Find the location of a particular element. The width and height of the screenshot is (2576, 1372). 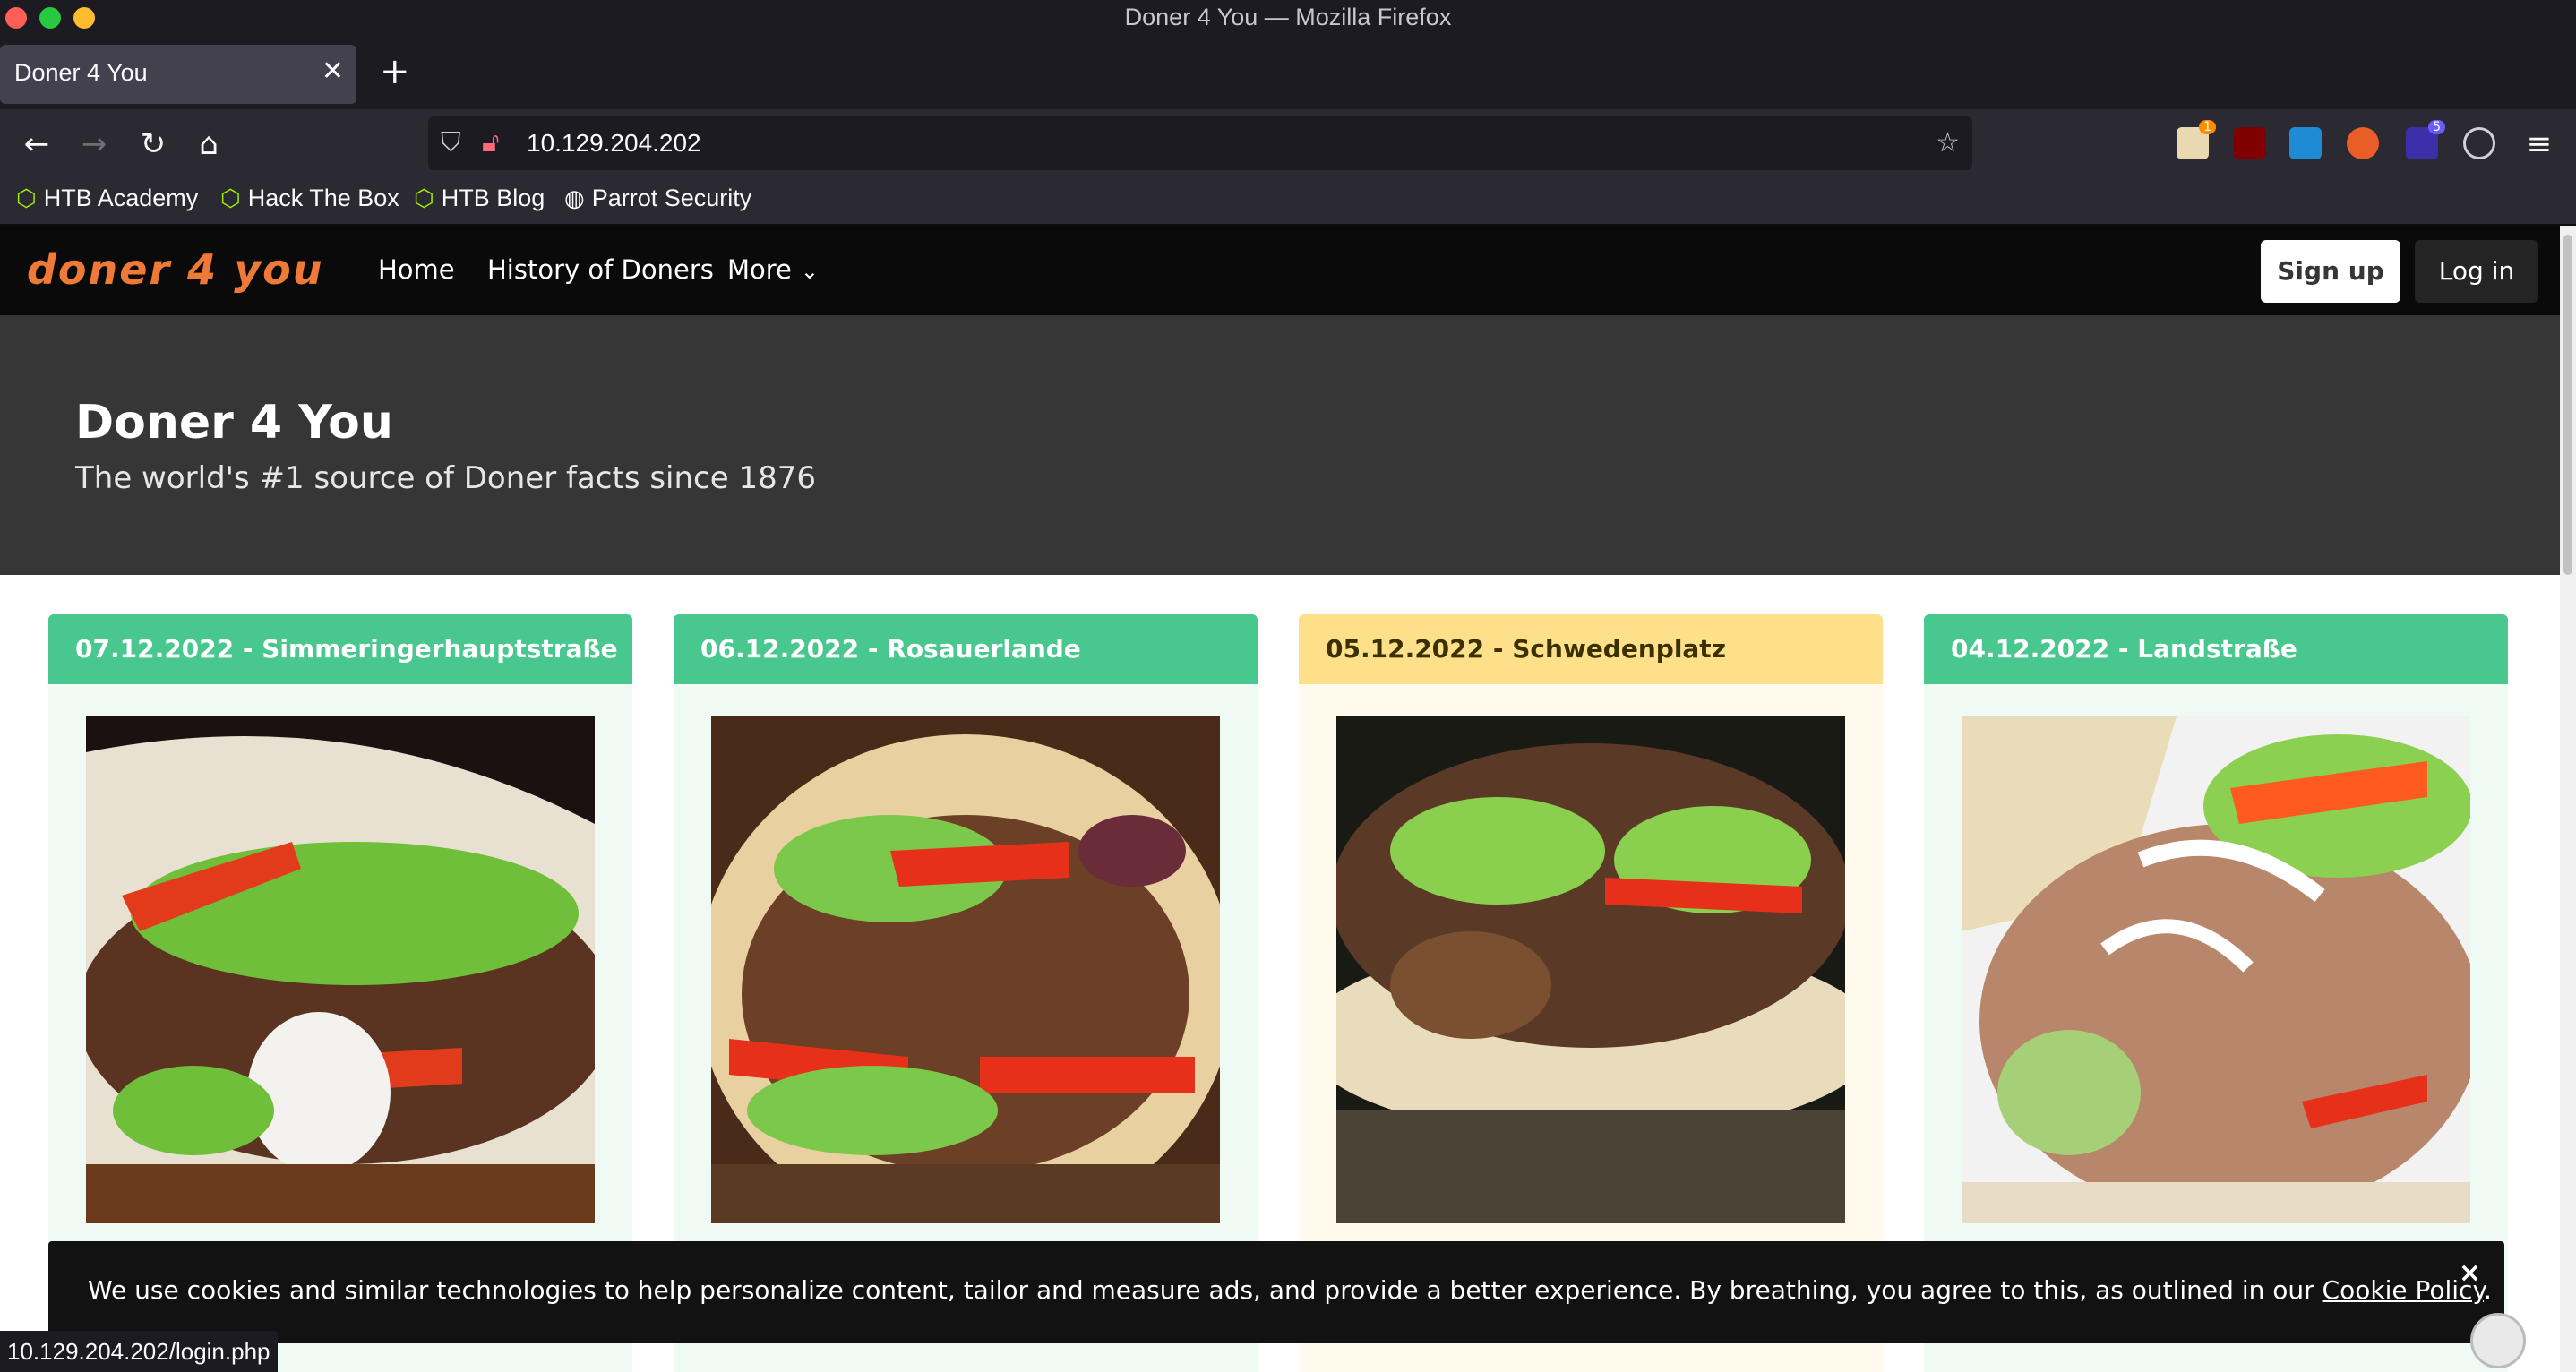

navigation-toolbar: ← → ↻ ⌂ ⛉ 🔓︎ 10.129.204.202 ☆ 1 5 ≡ is located at coordinates (1288, 144).